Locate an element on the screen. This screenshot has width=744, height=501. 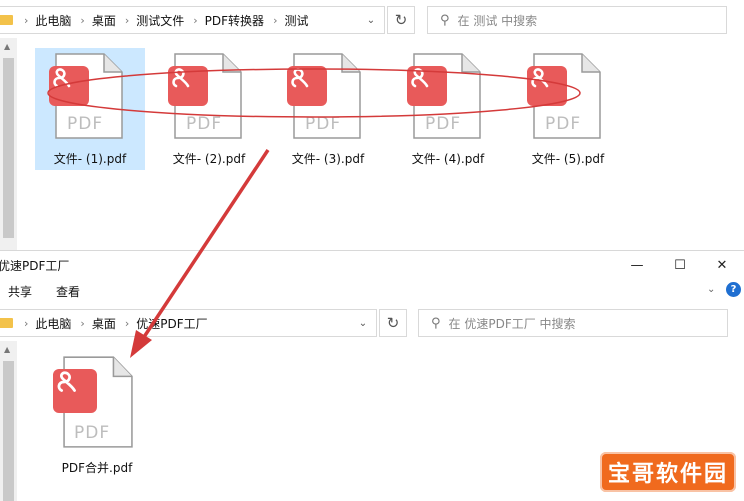
file-item: PDF 文件- (5).pdf is located at coordinates (568, 109).